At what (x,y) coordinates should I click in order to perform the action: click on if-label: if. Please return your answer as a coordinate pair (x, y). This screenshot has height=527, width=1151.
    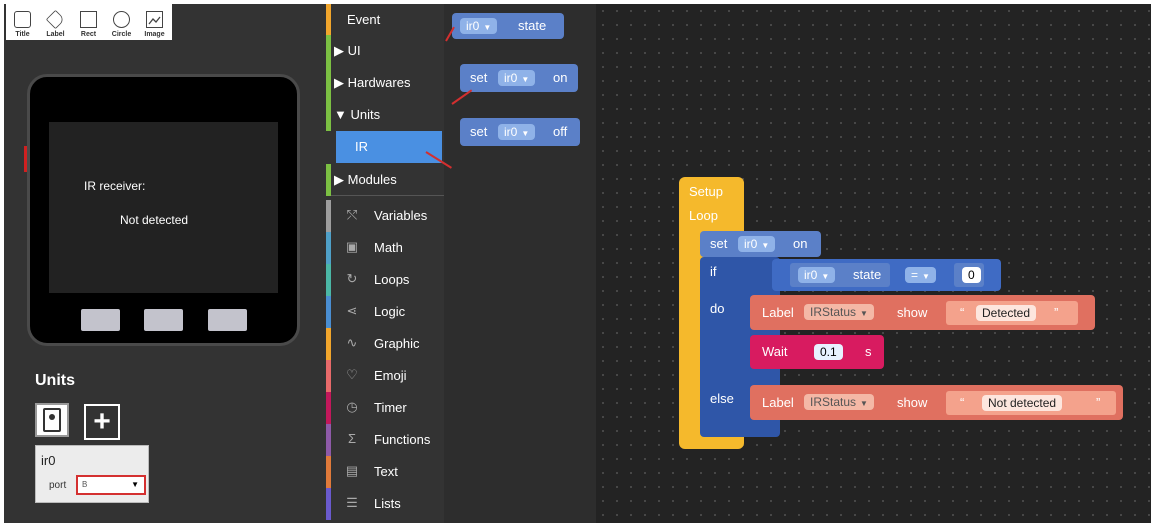
    Looking at the image, I should click on (713, 271).